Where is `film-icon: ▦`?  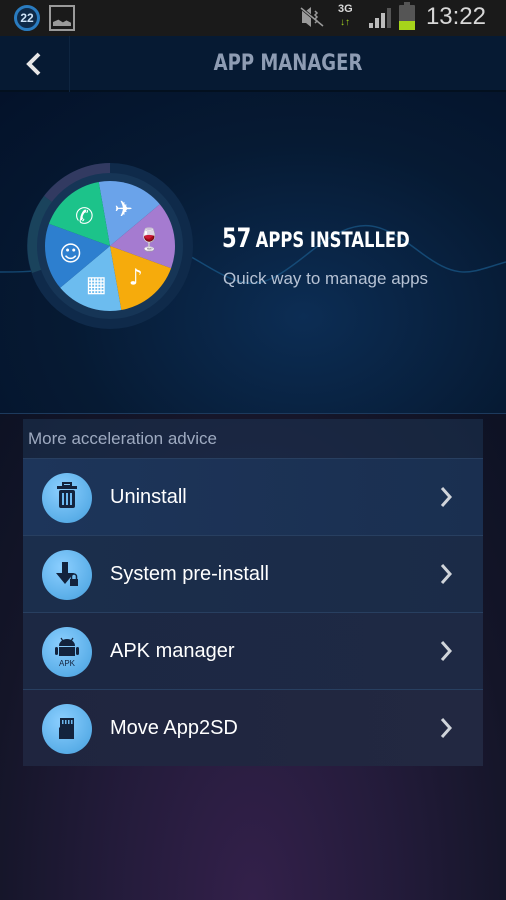
film-icon: ▦ is located at coordinates (96, 285).